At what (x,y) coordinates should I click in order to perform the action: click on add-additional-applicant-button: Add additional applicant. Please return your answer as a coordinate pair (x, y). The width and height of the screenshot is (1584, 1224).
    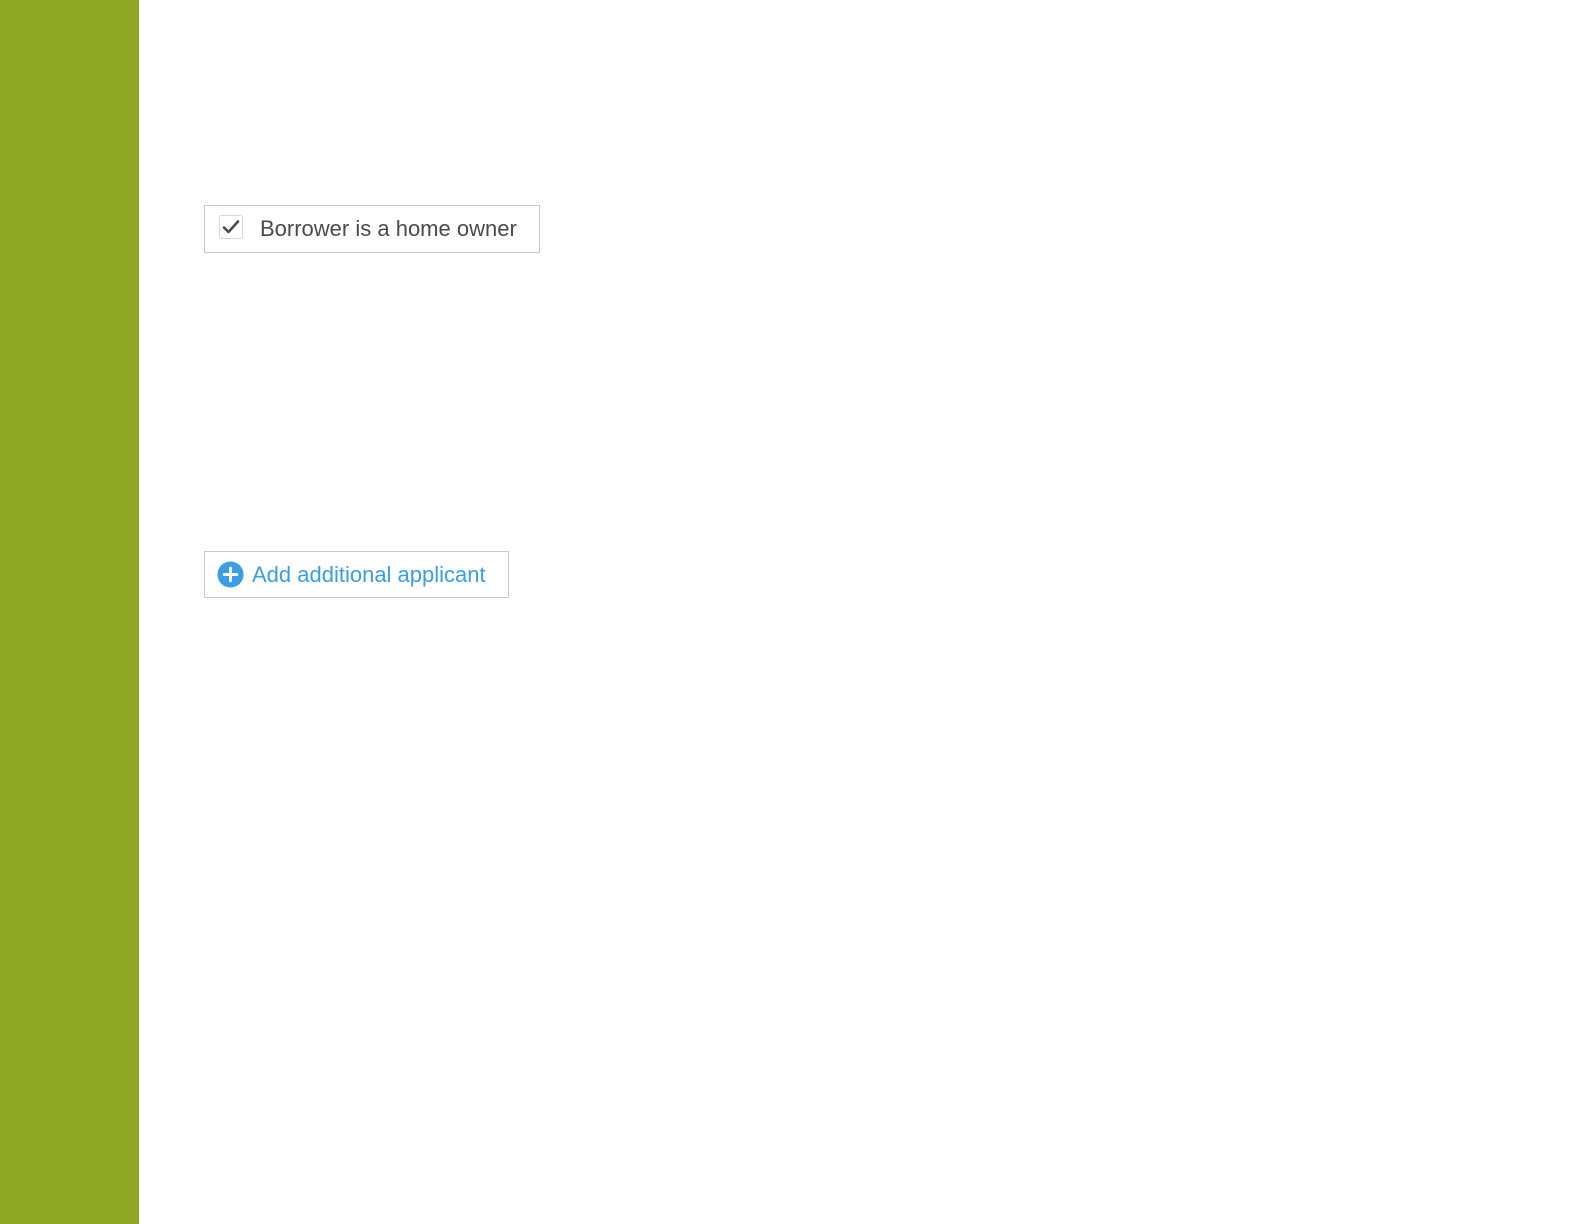
    Looking at the image, I should click on (356, 574).